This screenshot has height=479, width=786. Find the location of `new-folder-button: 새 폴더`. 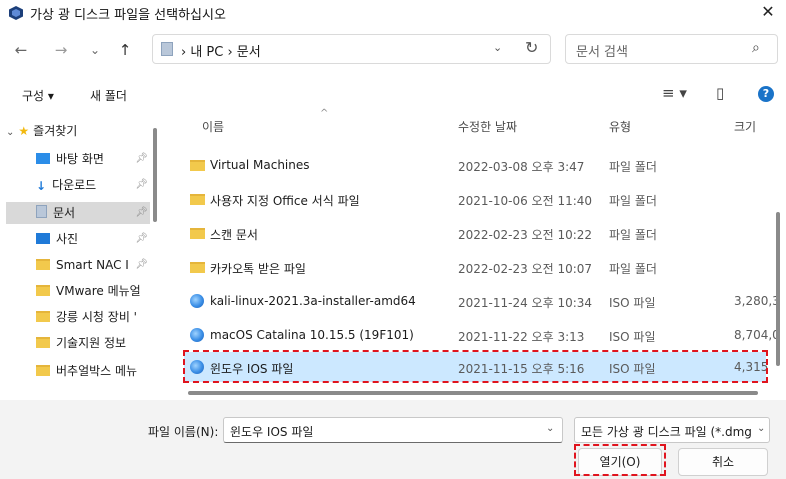

new-folder-button: 새 폴더 is located at coordinates (108, 95).